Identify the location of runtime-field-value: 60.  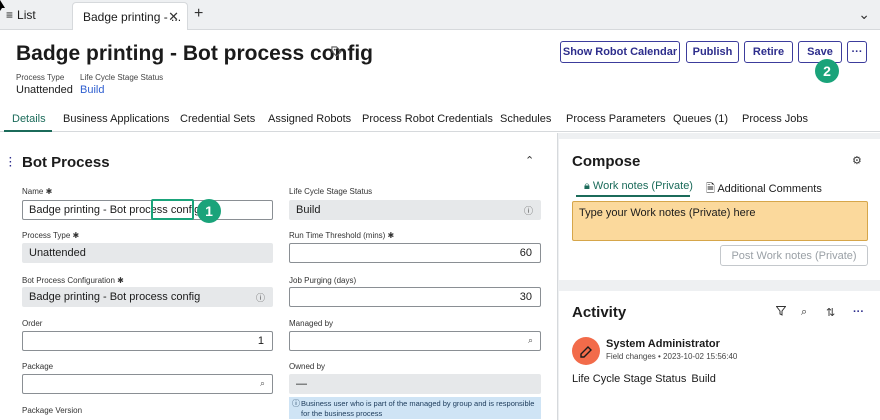
(525, 253).